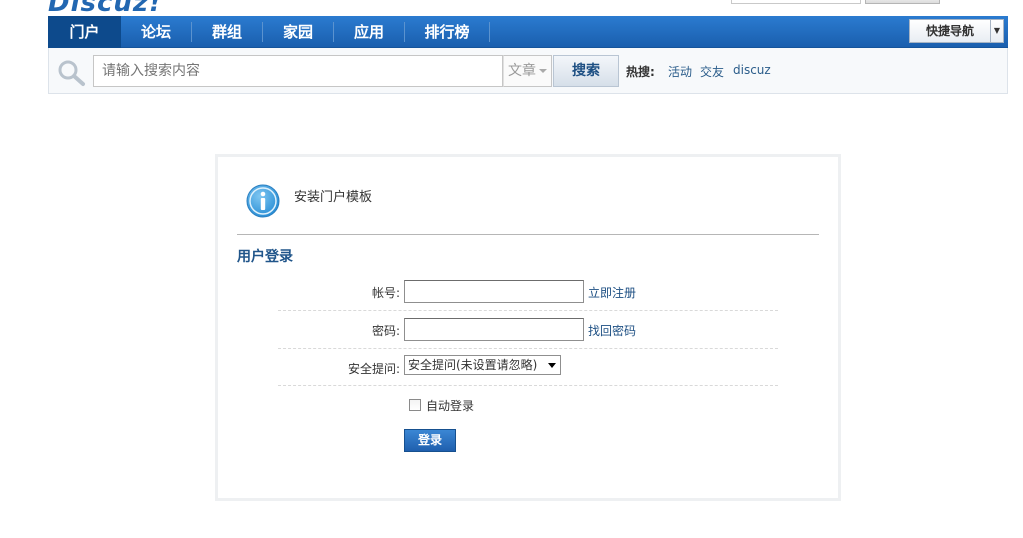 The width and height of the screenshot is (1023, 538). I want to click on account-label: 帐号:, so click(385, 293).